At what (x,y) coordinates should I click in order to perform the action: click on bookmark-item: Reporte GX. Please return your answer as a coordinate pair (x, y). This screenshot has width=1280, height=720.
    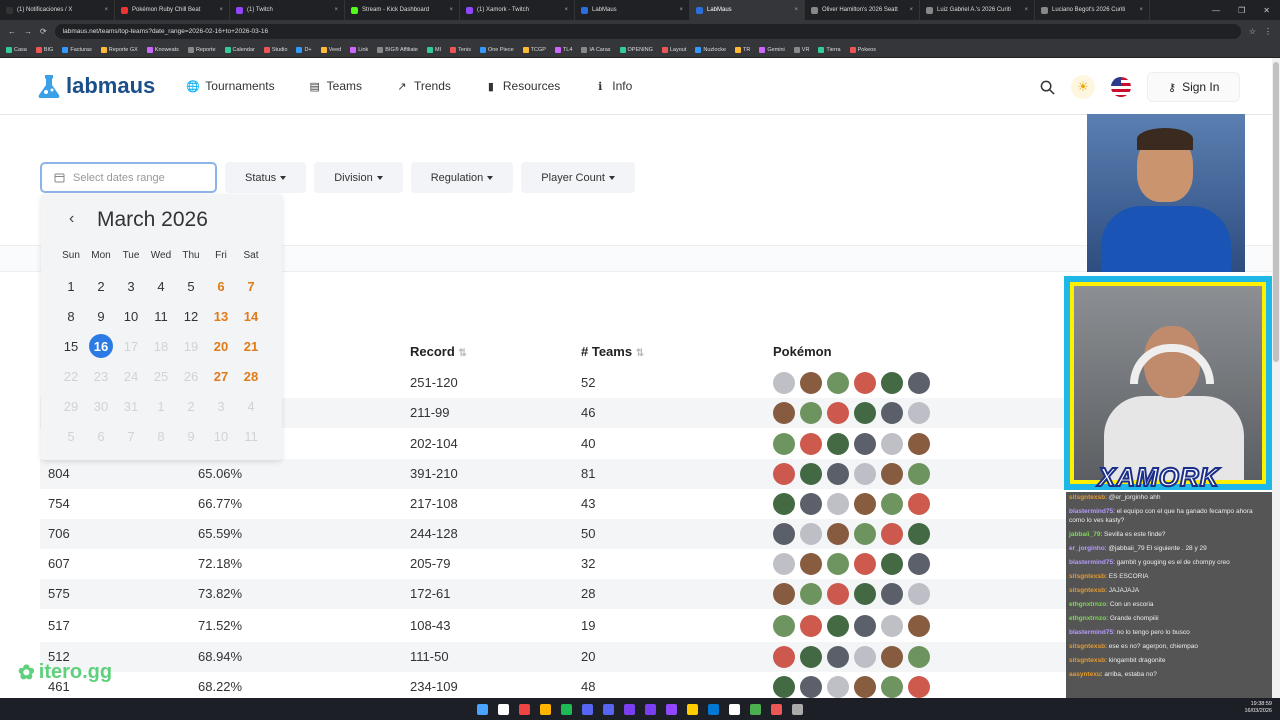
    Looking at the image, I should click on (119, 49).